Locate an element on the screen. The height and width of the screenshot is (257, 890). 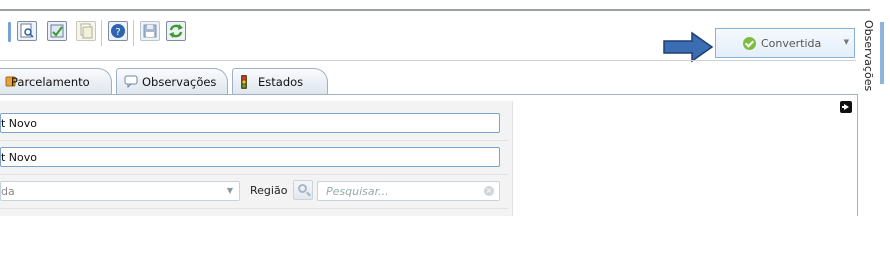
status-dropdown: Convertida ▼ is located at coordinates (785, 43).